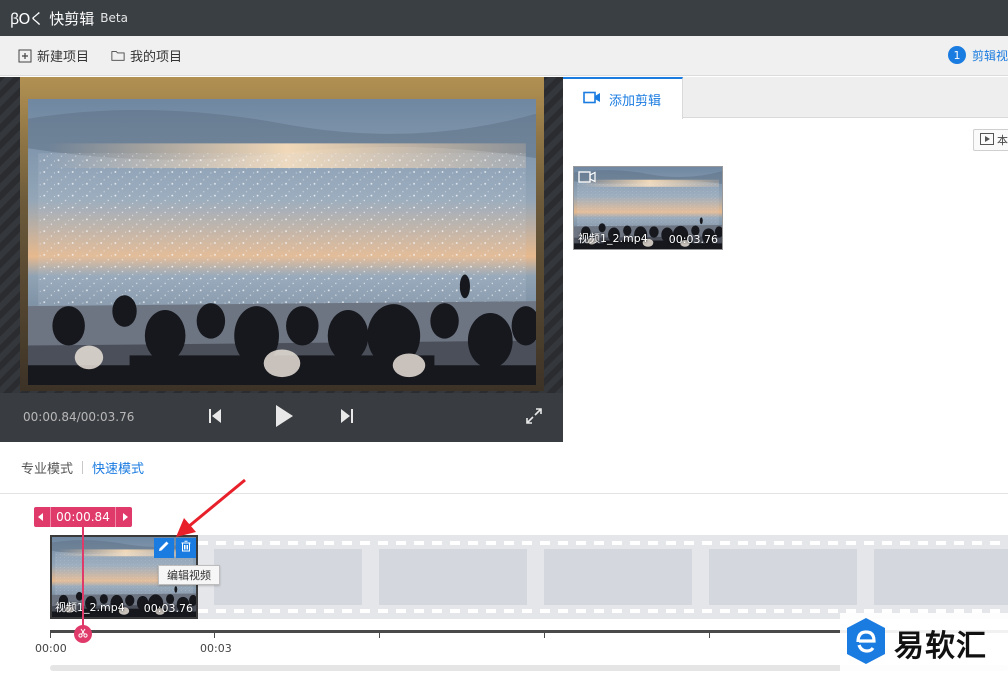 This screenshot has width=1008, height=673. Describe the element at coordinates (51, 648) in the screenshot. I see `ruler-label: 00:00` at that location.